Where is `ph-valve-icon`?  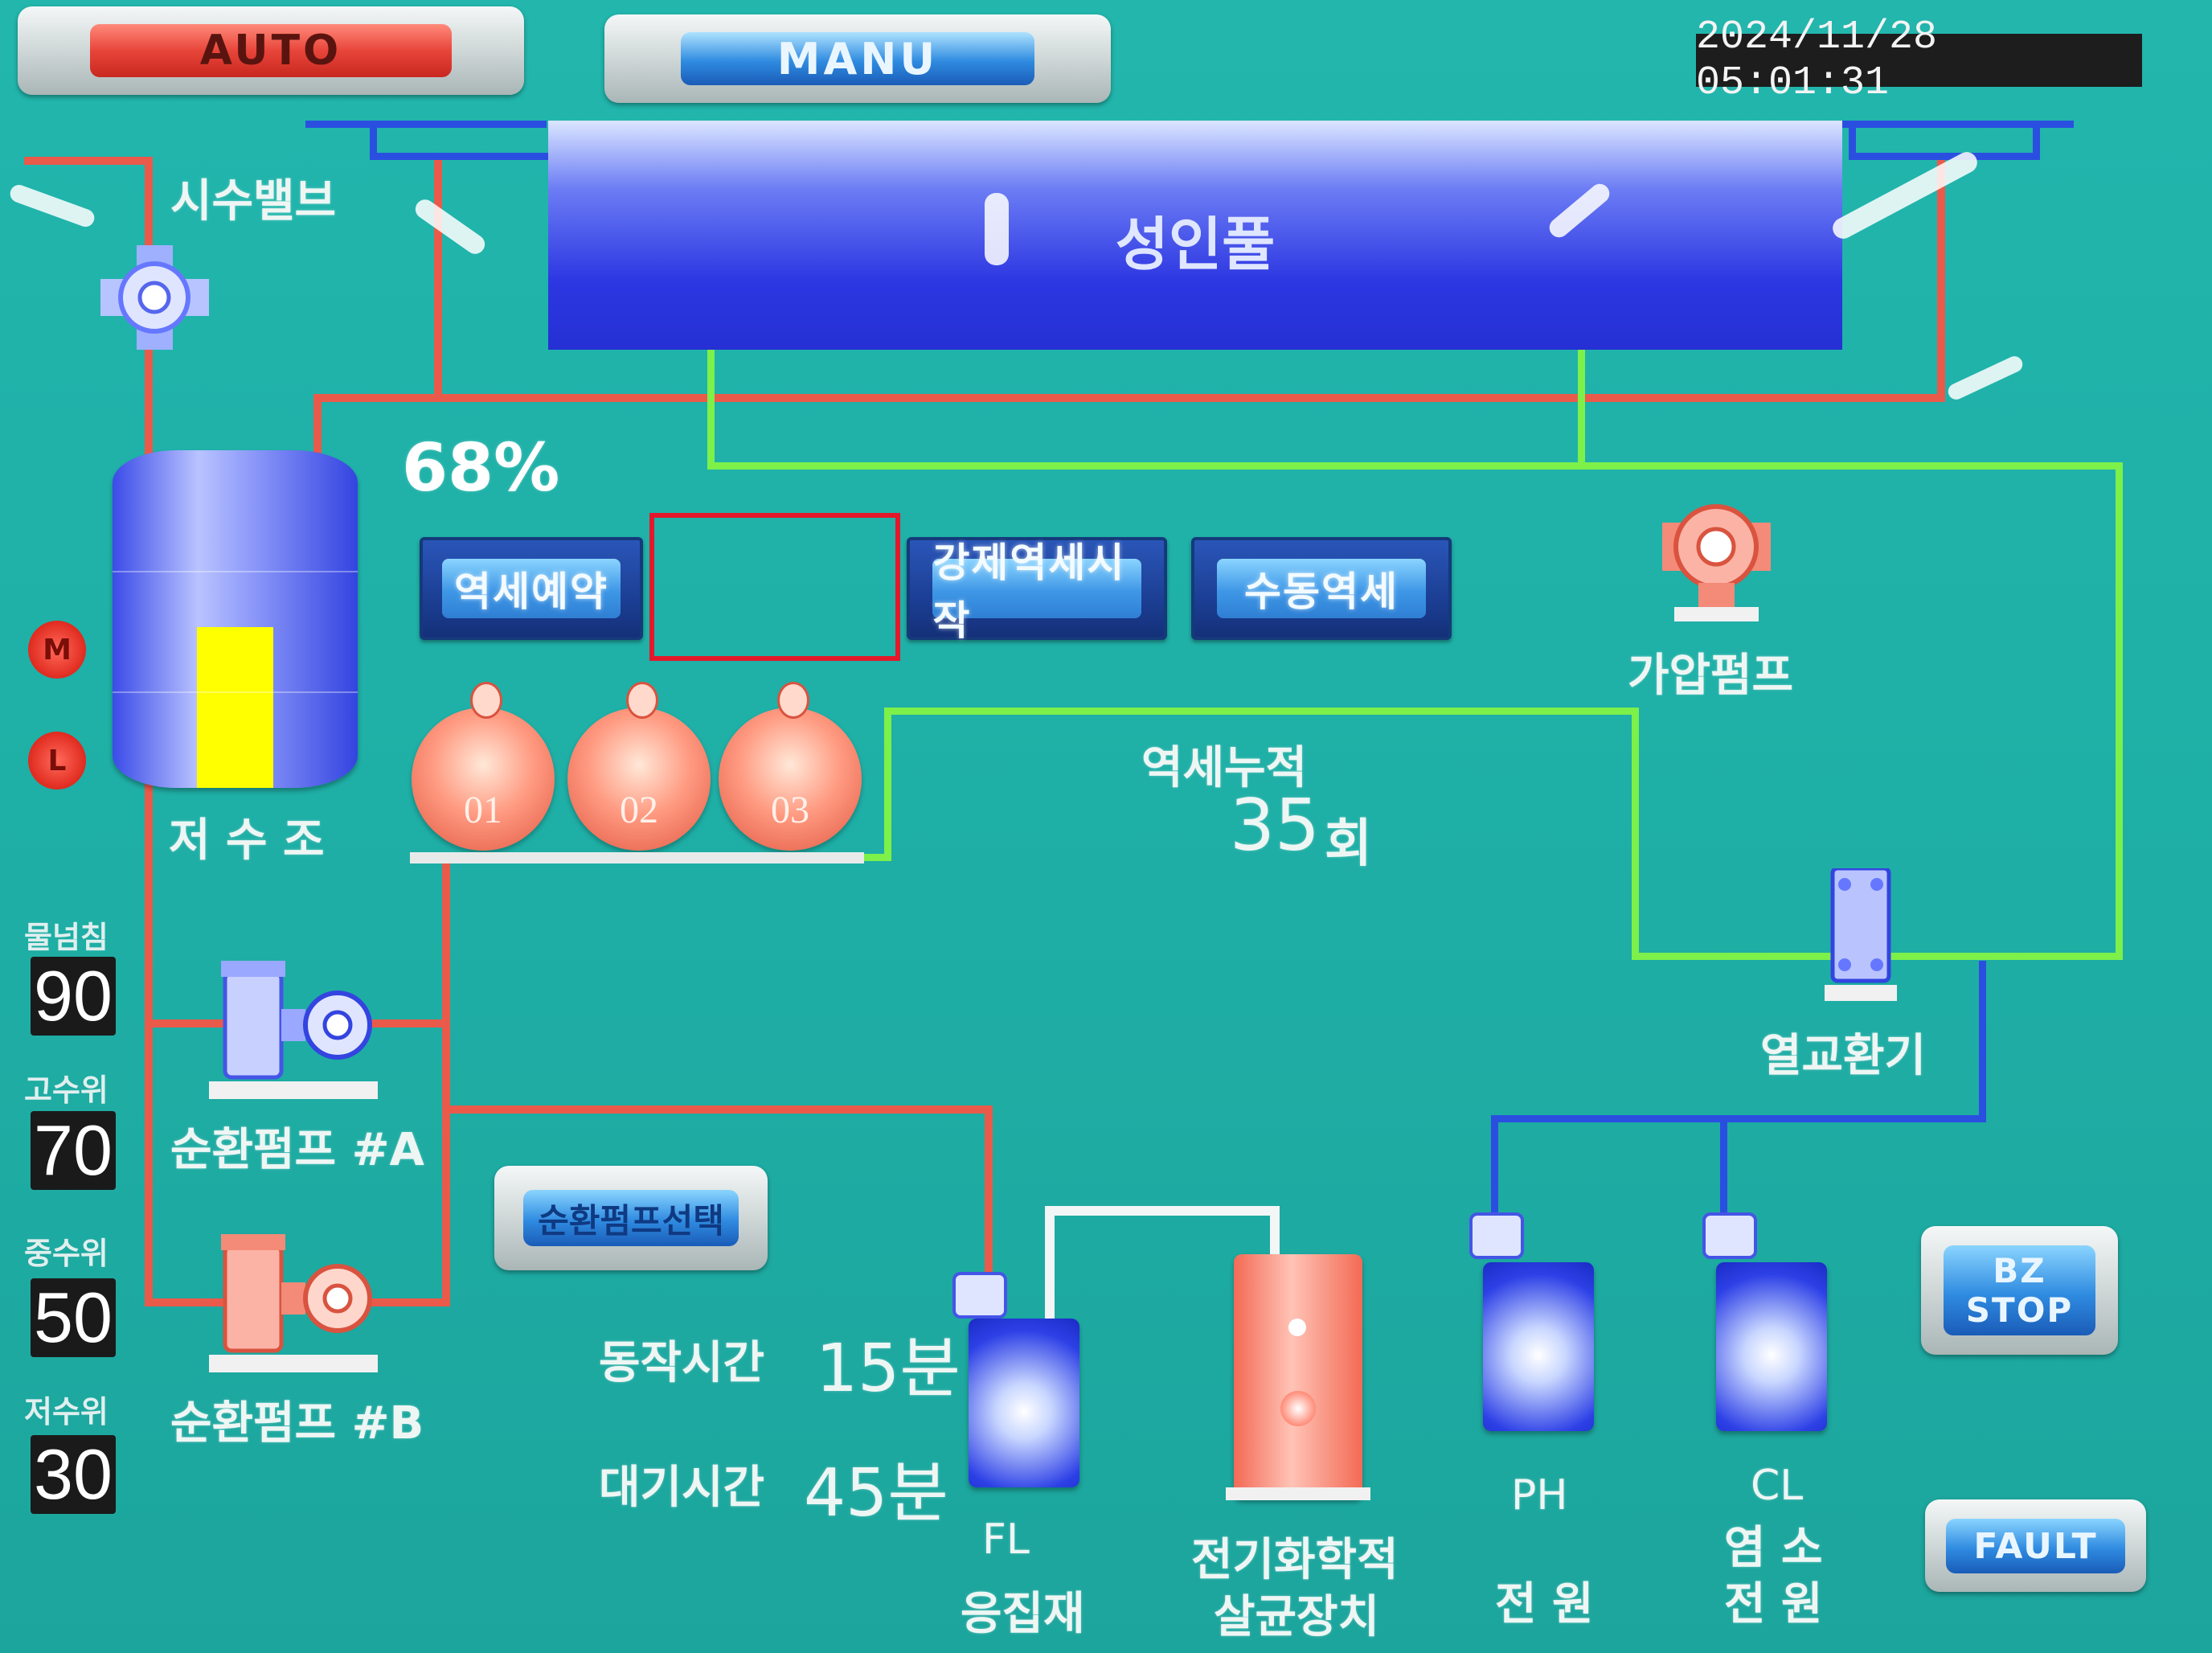 ph-valve-icon is located at coordinates (1496, 1235).